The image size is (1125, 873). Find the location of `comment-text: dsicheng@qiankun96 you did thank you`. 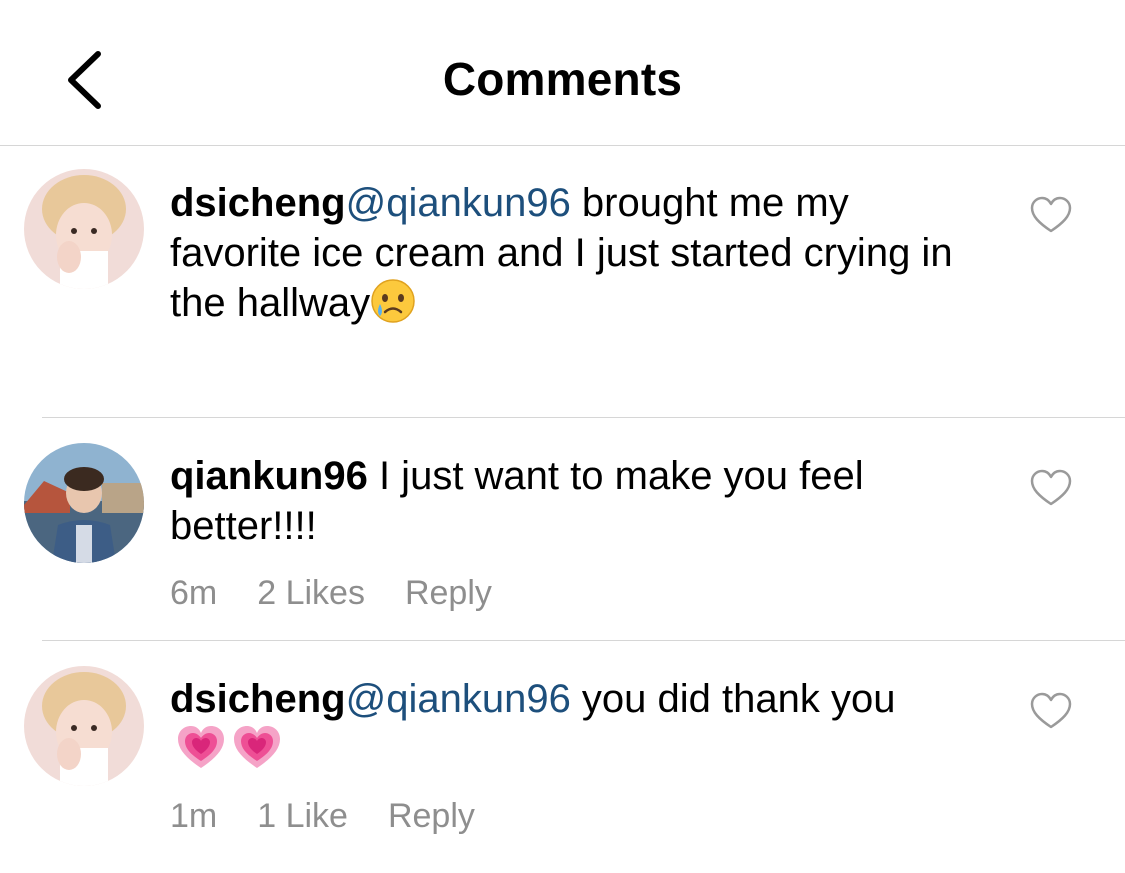

comment-text: dsicheng@qiankun96 you did thank you is located at coordinates (555, 728).